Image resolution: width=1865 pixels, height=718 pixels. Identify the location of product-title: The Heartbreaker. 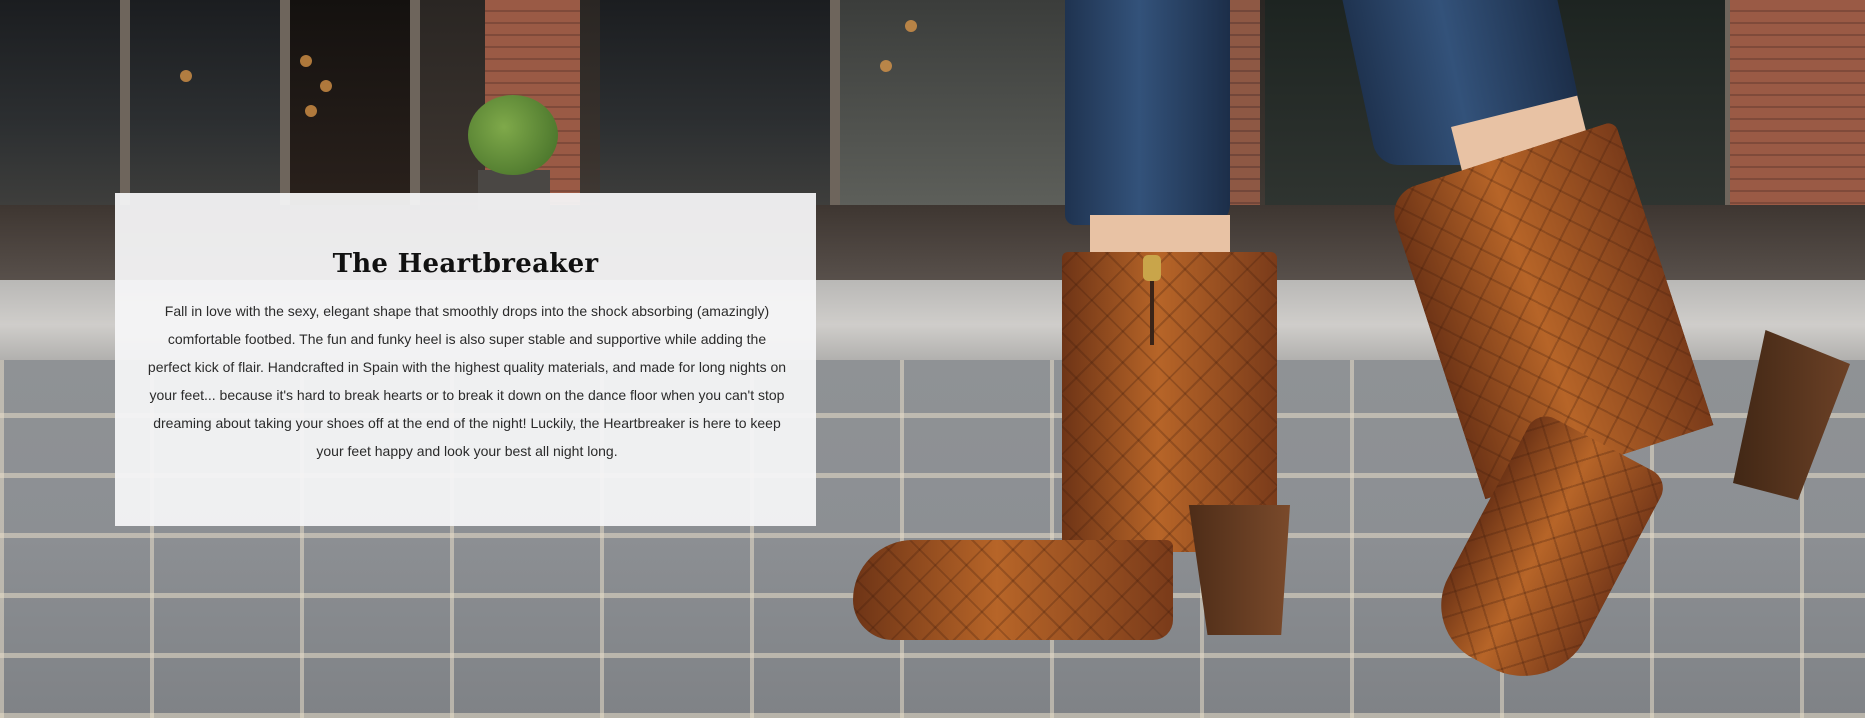
(465, 264).